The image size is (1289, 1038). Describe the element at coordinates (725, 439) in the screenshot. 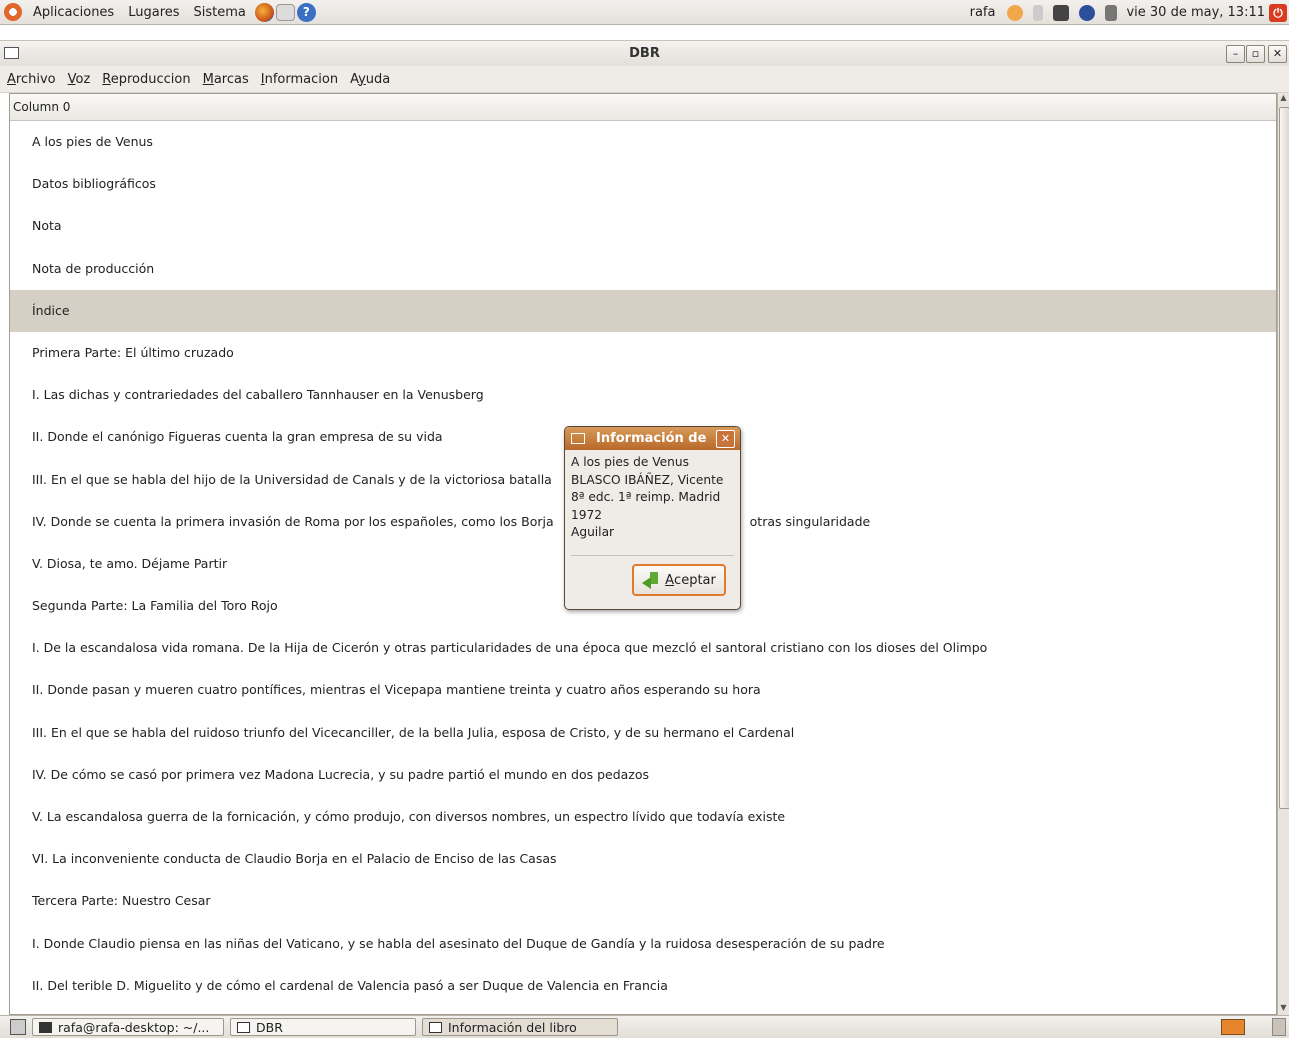

I see `dialog-close-icon: ✕` at that location.